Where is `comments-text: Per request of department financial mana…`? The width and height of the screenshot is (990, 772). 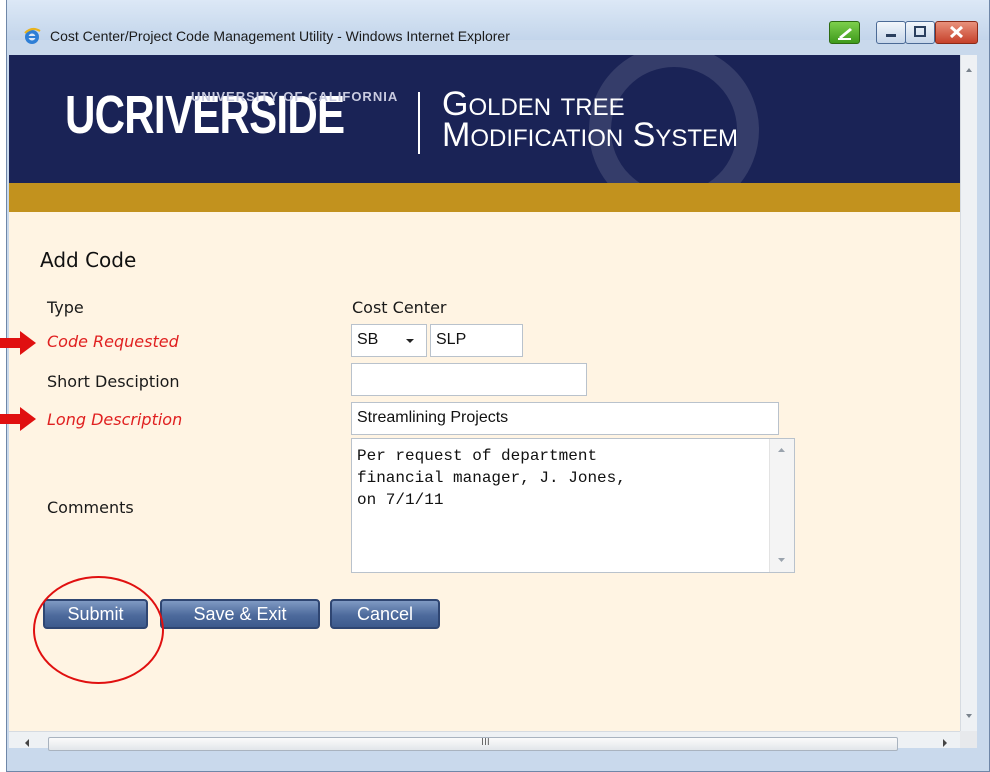 comments-text: Per request of department financial mana… is located at coordinates (557, 478).